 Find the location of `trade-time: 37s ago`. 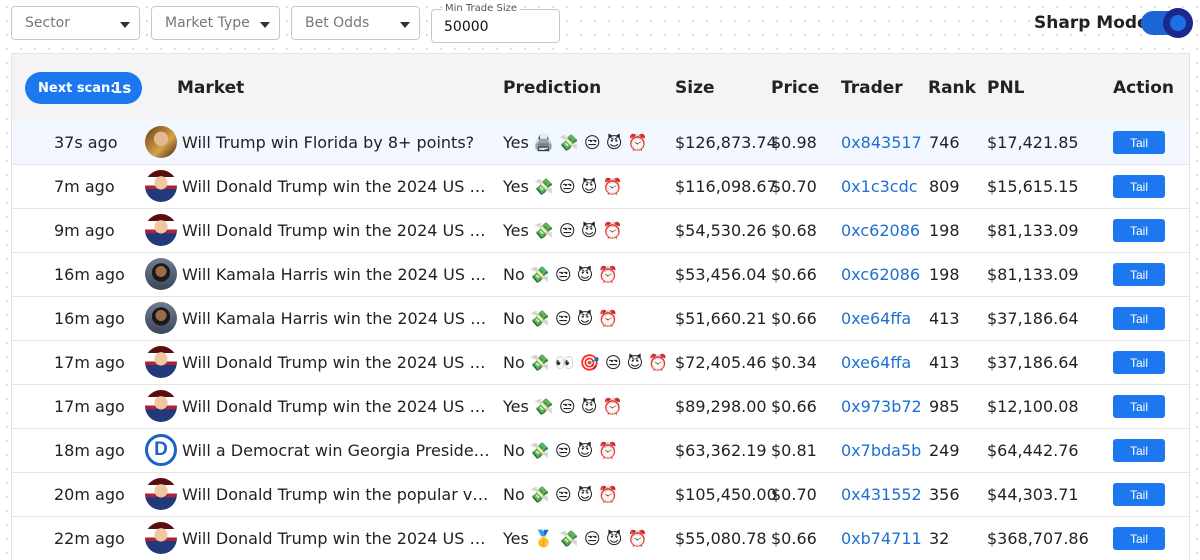

trade-time: 37s ago is located at coordinates (86, 142).